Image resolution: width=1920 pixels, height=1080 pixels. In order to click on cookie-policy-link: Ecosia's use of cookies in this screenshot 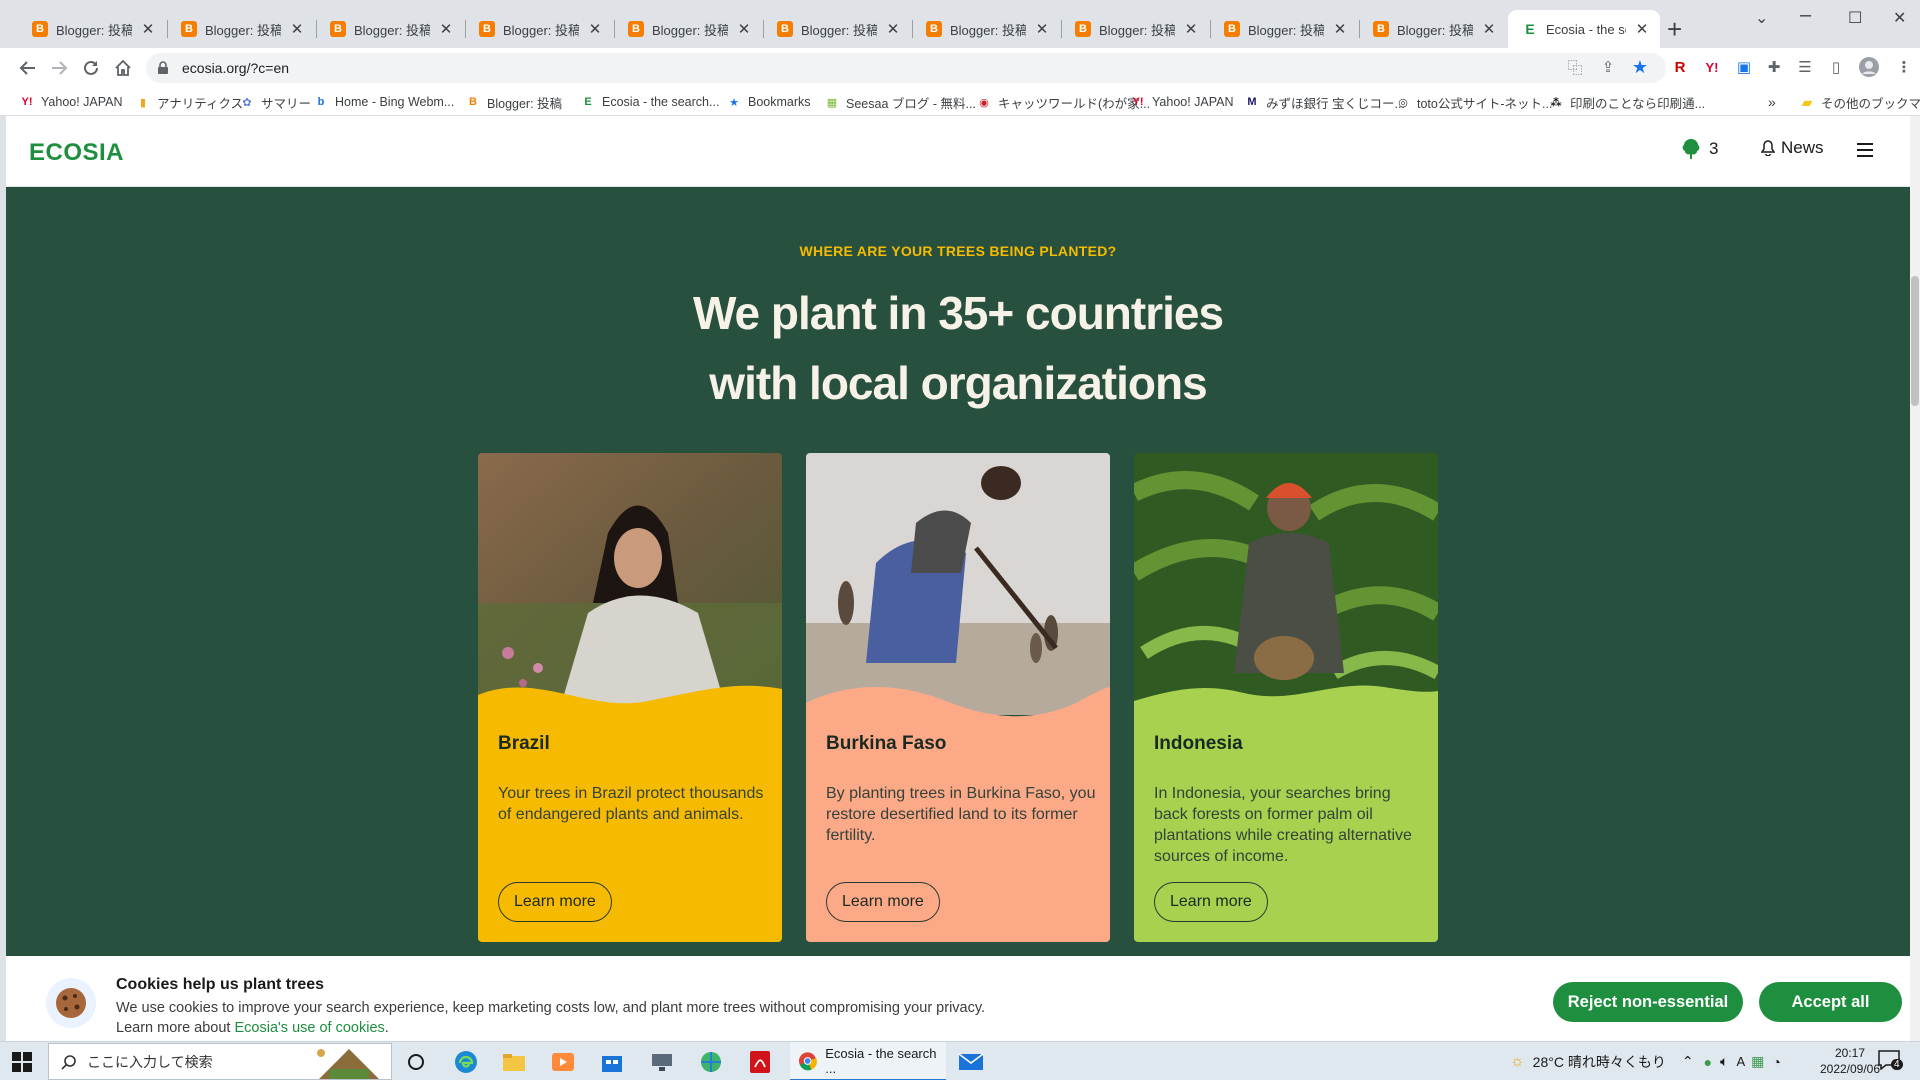, I will do `click(310, 1028)`.